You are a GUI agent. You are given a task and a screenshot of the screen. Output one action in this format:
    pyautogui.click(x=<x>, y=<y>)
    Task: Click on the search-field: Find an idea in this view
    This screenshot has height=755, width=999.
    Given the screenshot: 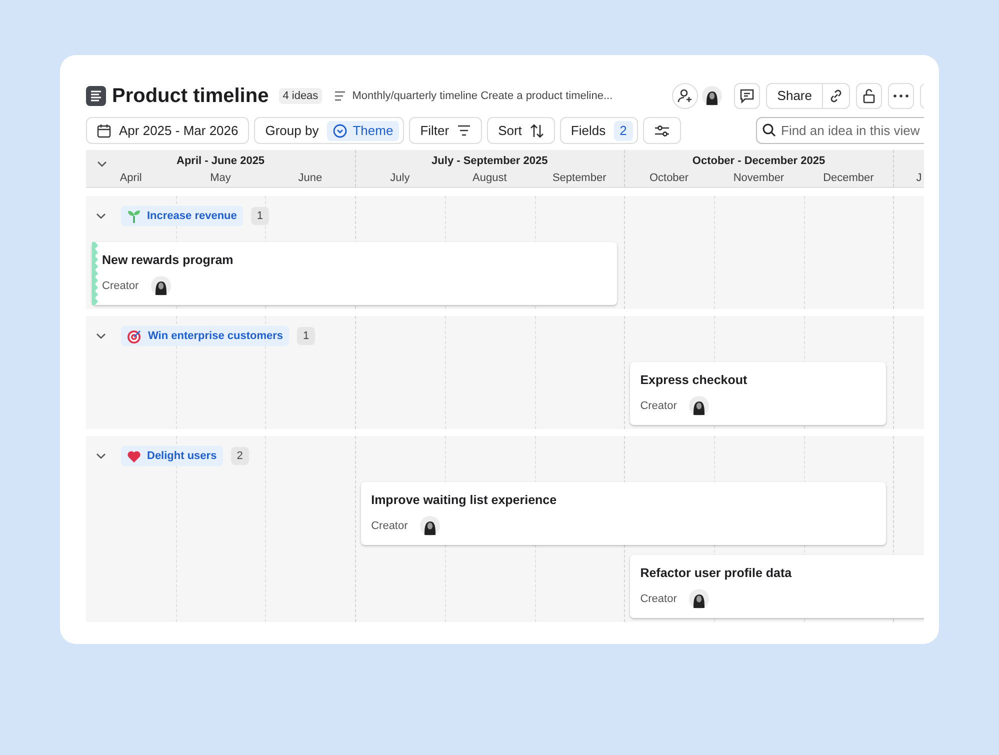 What is the action you would take?
    pyautogui.click(x=840, y=130)
    